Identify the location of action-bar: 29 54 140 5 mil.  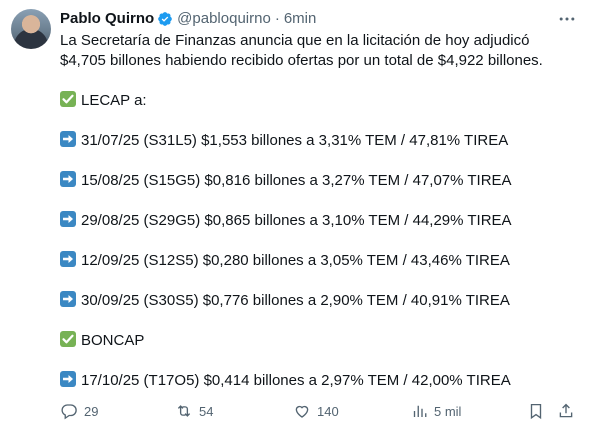
(318, 412).